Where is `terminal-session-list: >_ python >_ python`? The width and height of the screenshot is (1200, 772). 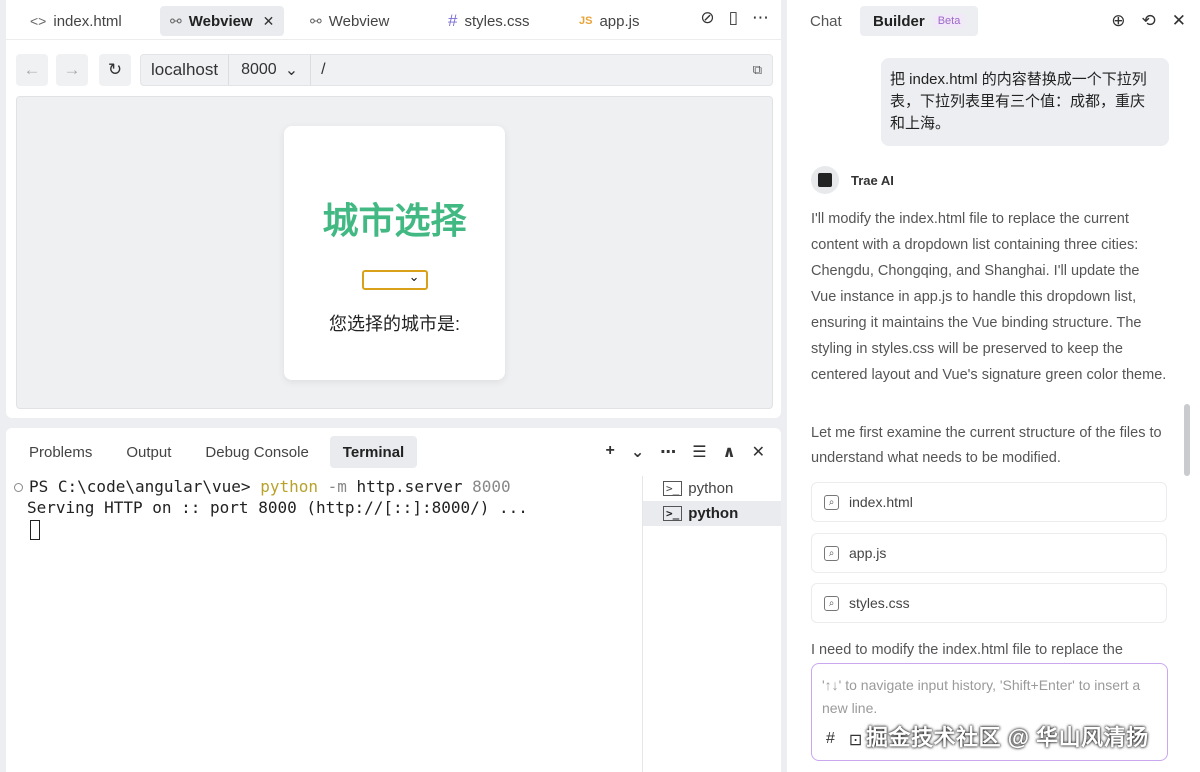 terminal-session-list: >_ python >_ python is located at coordinates (711, 624).